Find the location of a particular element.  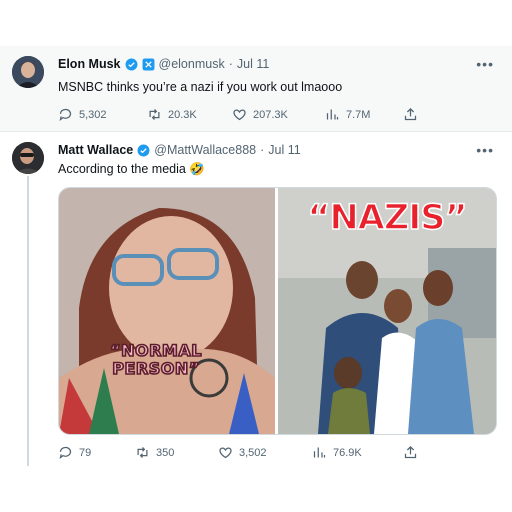

retweet-button: 20.3K is located at coordinates (172, 114).